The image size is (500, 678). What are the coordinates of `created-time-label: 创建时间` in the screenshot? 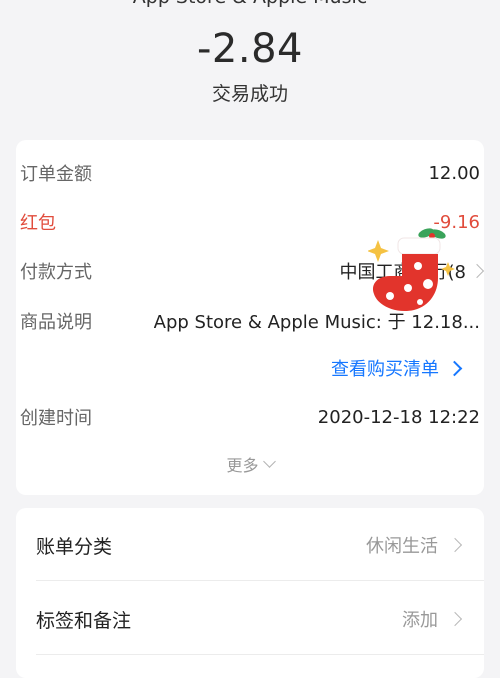 It's located at (56, 418).